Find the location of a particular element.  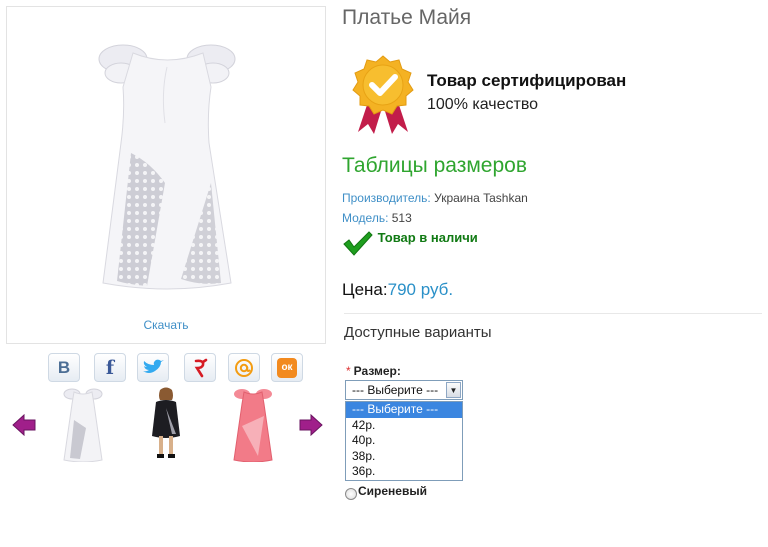

color-option-label: Сиреневый is located at coordinates (392, 491).